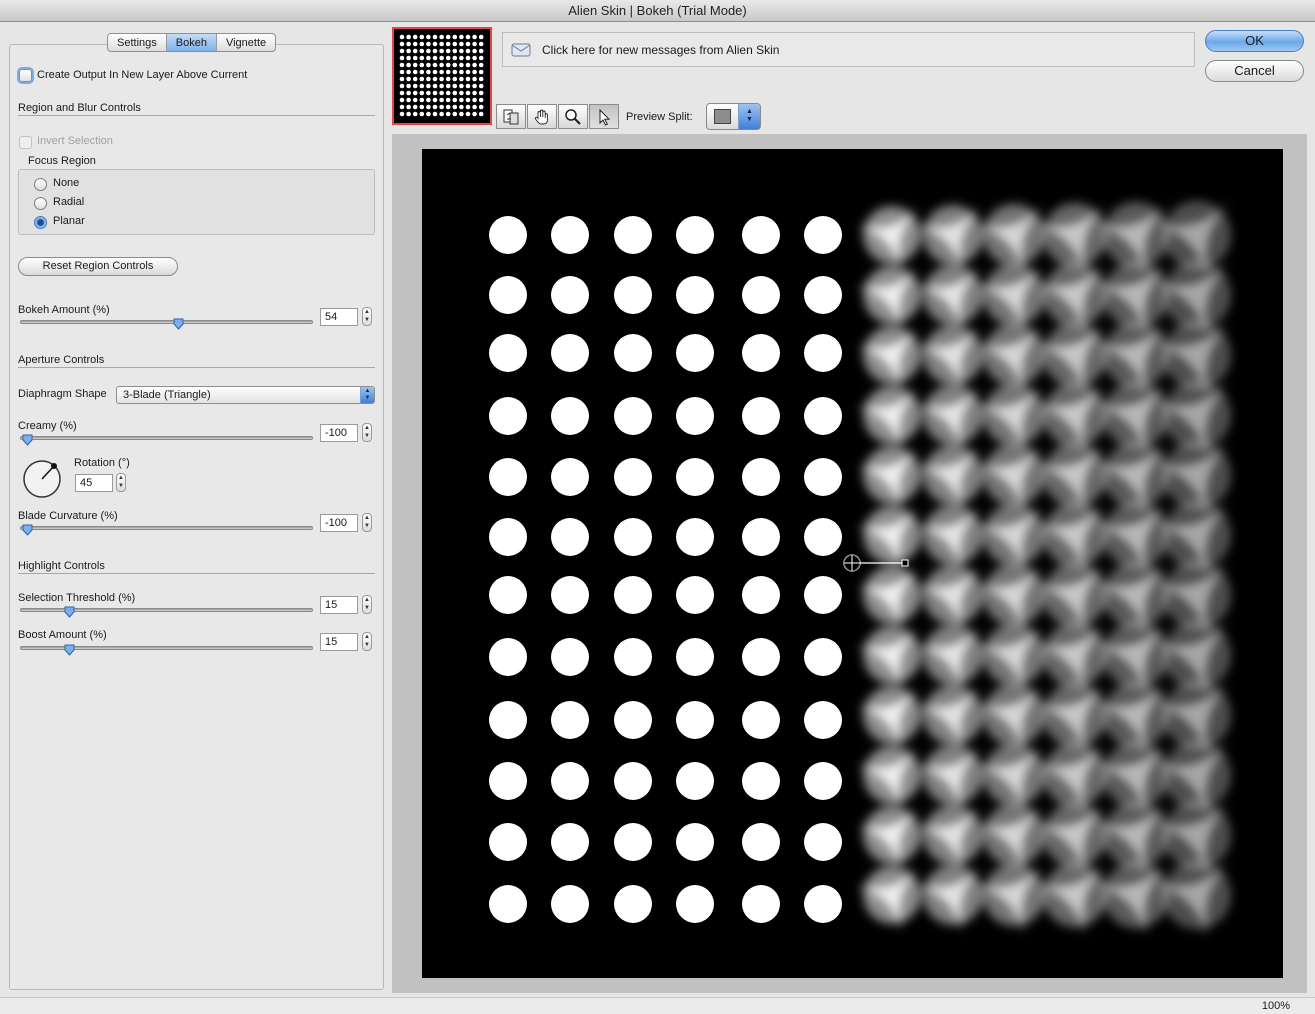 The width and height of the screenshot is (1315, 1014). What do you see at coordinates (733, 116) in the screenshot?
I see `preview-split-select: ▲ ▼` at bounding box center [733, 116].